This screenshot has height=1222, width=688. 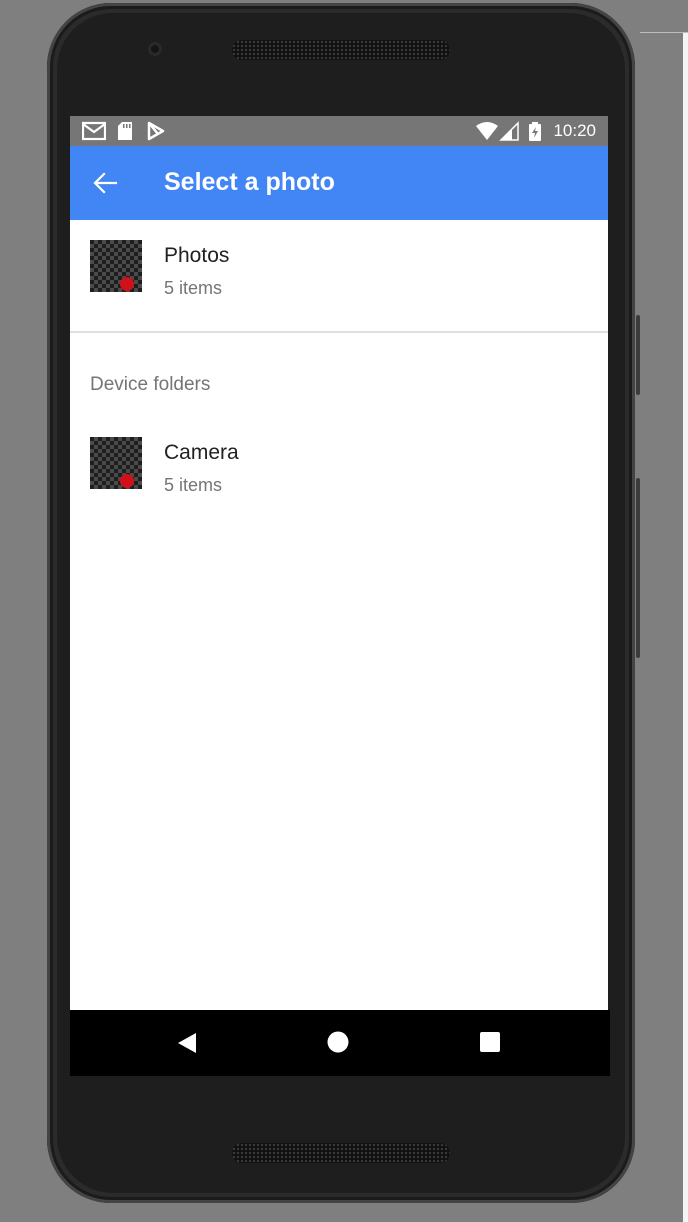 What do you see at coordinates (535, 131) in the screenshot?
I see `battery-icon` at bounding box center [535, 131].